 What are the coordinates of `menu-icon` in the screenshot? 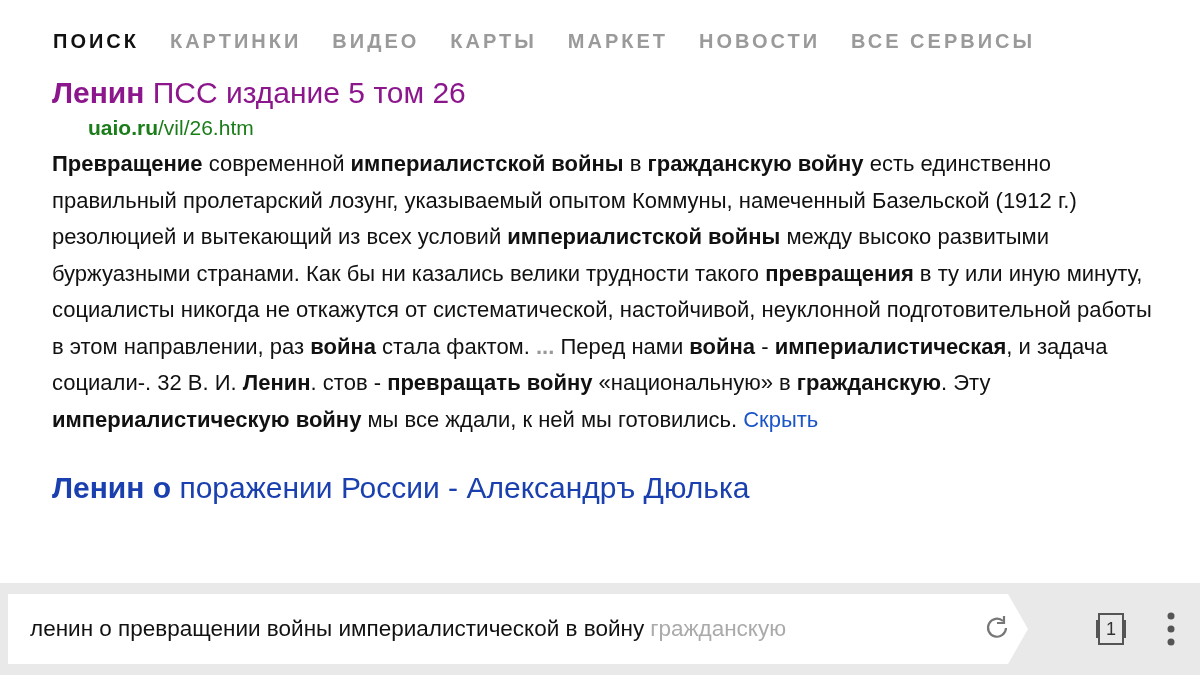 It's located at (1171, 629).